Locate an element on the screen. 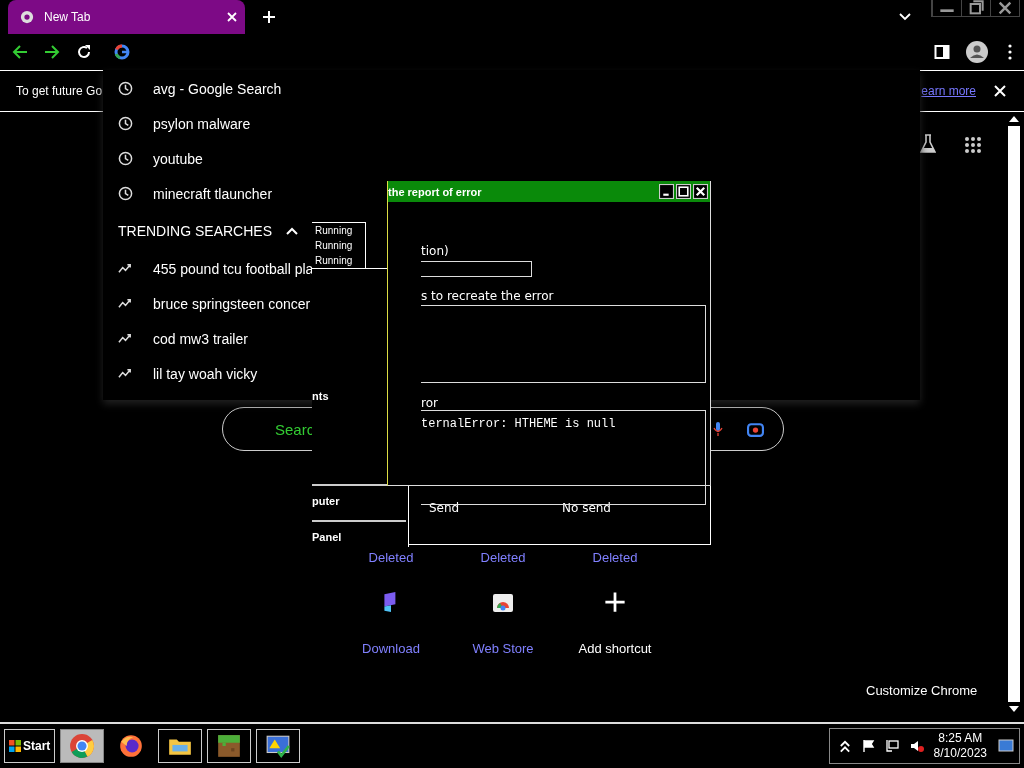  window-title: the report of error is located at coordinates (435, 191).